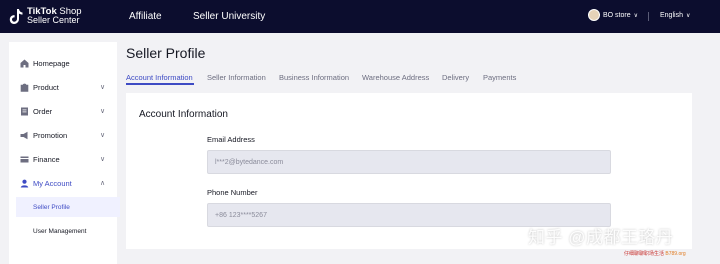  I want to click on sidebar-item-label: Homepage, so click(51, 63).